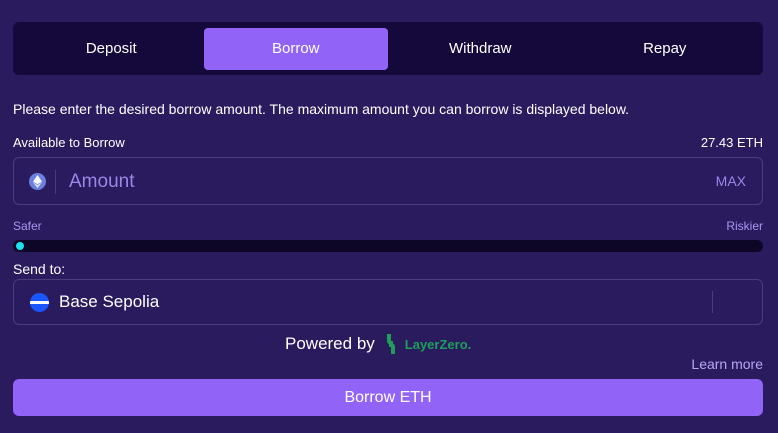  What do you see at coordinates (731, 181) in the screenshot?
I see `max-button: MAX` at bounding box center [731, 181].